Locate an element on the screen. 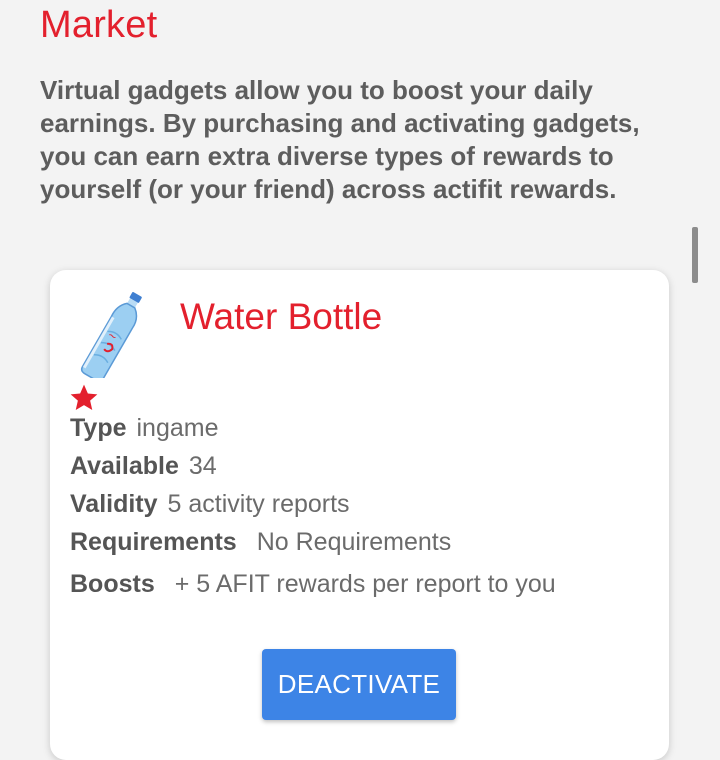  available-row: Available 34 is located at coordinates (143, 466).